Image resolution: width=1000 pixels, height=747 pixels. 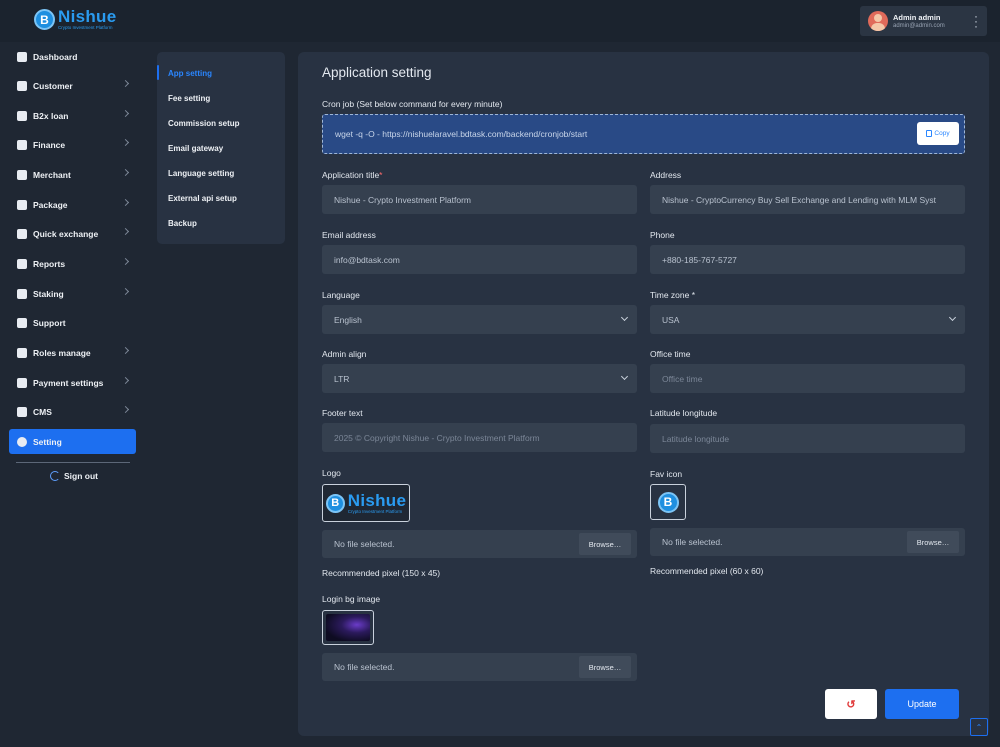 I want to click on app-title-input: Nishue - Crypto Investment Platform, so click(x=479, y=199).